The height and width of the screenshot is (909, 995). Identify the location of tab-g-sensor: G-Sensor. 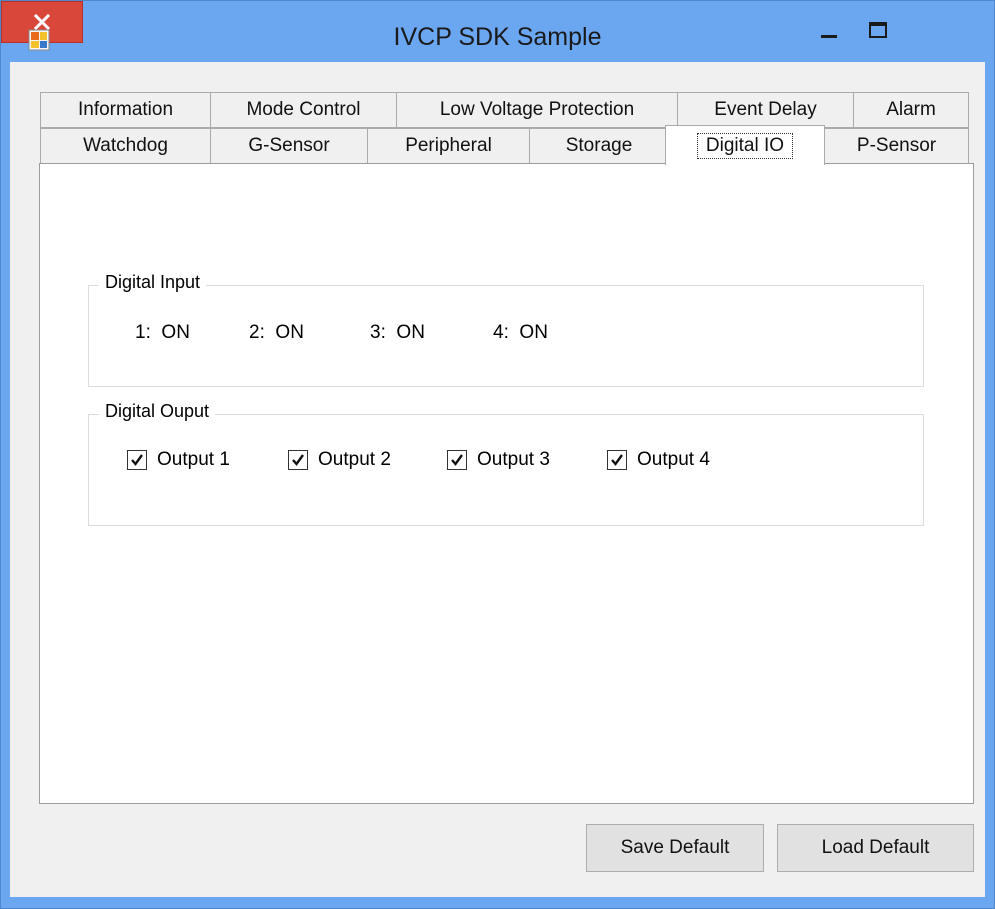
(289, 146).